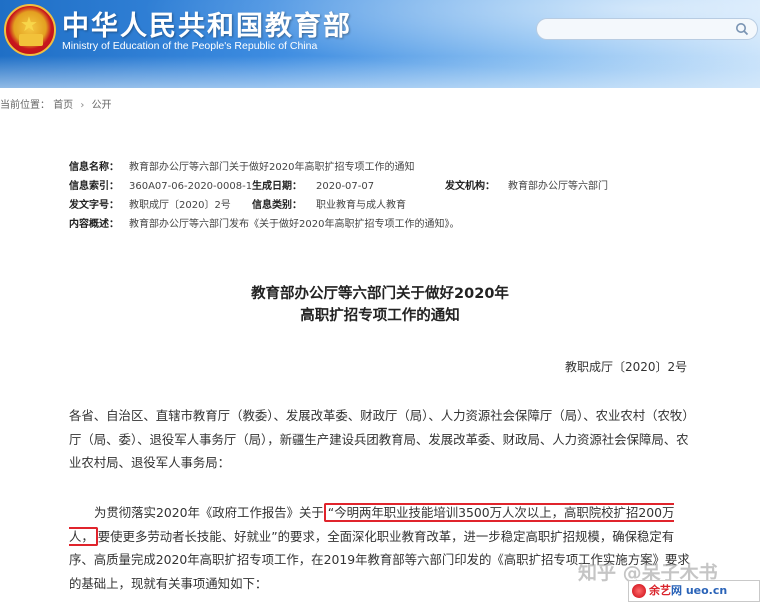 The height and width of the screenshot is (602, 760). What do you see at coordinates (699, 590) in the screenshot?
I see `logo-domain-text: 网 ueo.cn` at bounding box center [699, 590].